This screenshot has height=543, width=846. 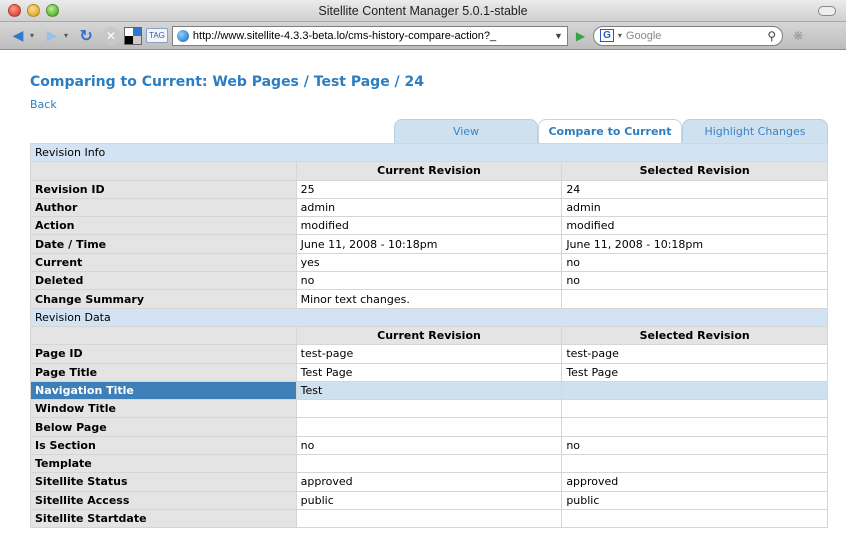 I want to click on column-header-row: Current Revision Selected Revision, so click(x=429, y=335).